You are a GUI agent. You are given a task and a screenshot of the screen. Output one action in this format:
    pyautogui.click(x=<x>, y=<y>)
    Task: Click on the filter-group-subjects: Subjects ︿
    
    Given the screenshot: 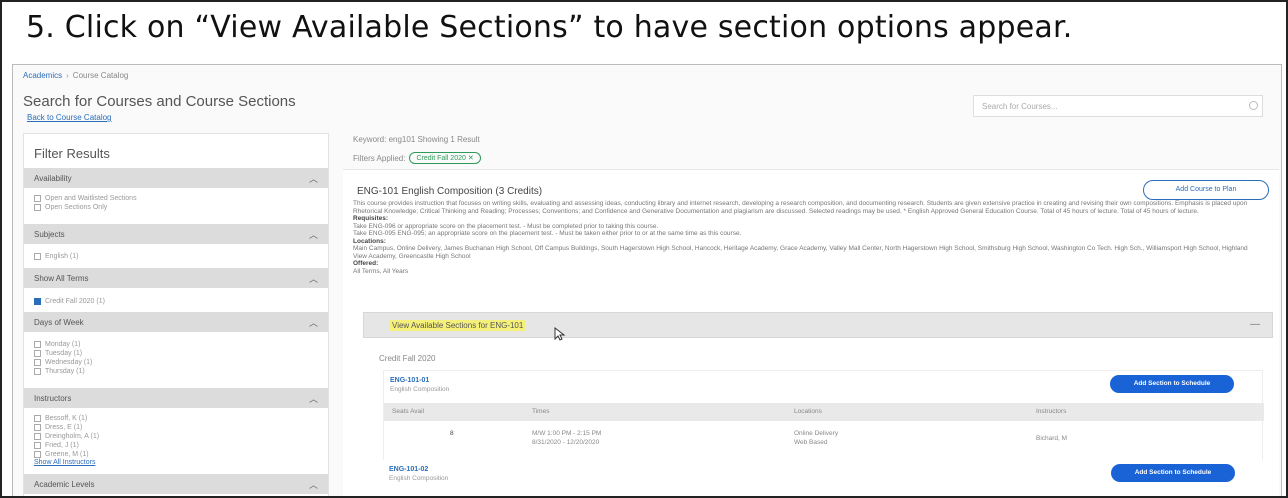 What is the action you would take?
    pyautogui.click(x=176, y=234)
    